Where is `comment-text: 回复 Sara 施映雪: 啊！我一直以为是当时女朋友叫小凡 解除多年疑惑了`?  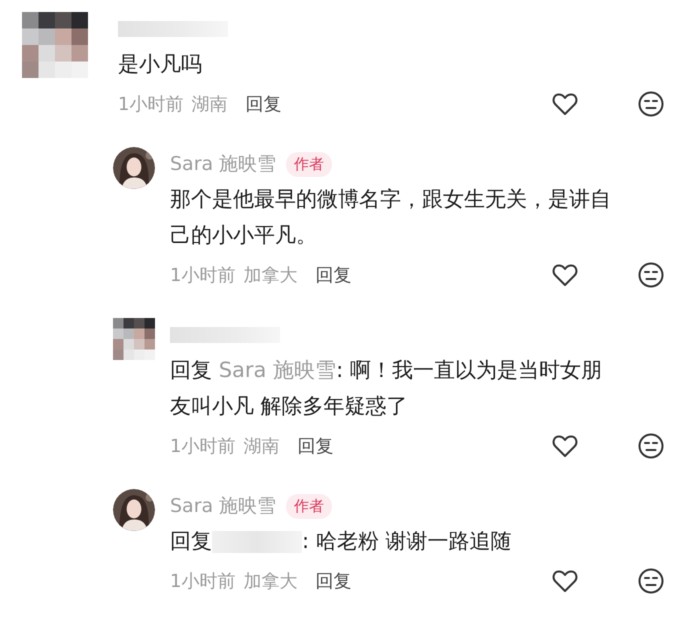 comment-text: 回复 Sara 施映雪: 啊！我一直以为是当时女朋友叫小凡 解除多年疑惑了 is located at coordinates (386, 388).